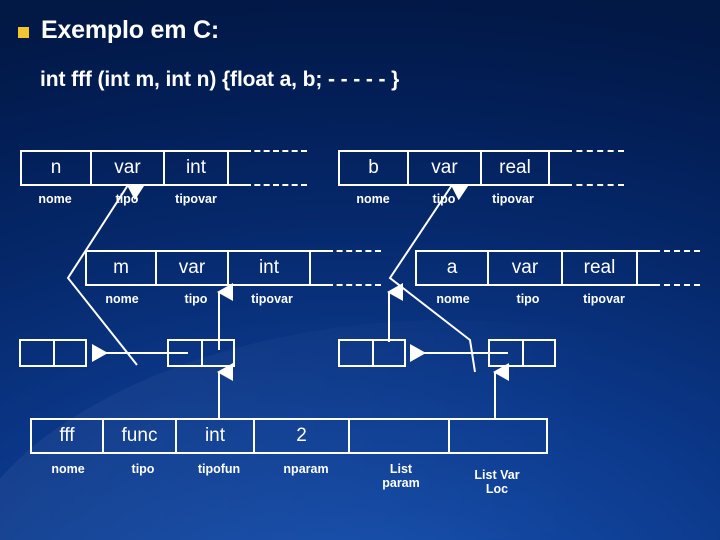 This screenshot has width=720, height=540. What do you see at coordinates (55, 168) in the screenshot?
I see `record-n-cell-nome: n` at bounding box center [55, 168].